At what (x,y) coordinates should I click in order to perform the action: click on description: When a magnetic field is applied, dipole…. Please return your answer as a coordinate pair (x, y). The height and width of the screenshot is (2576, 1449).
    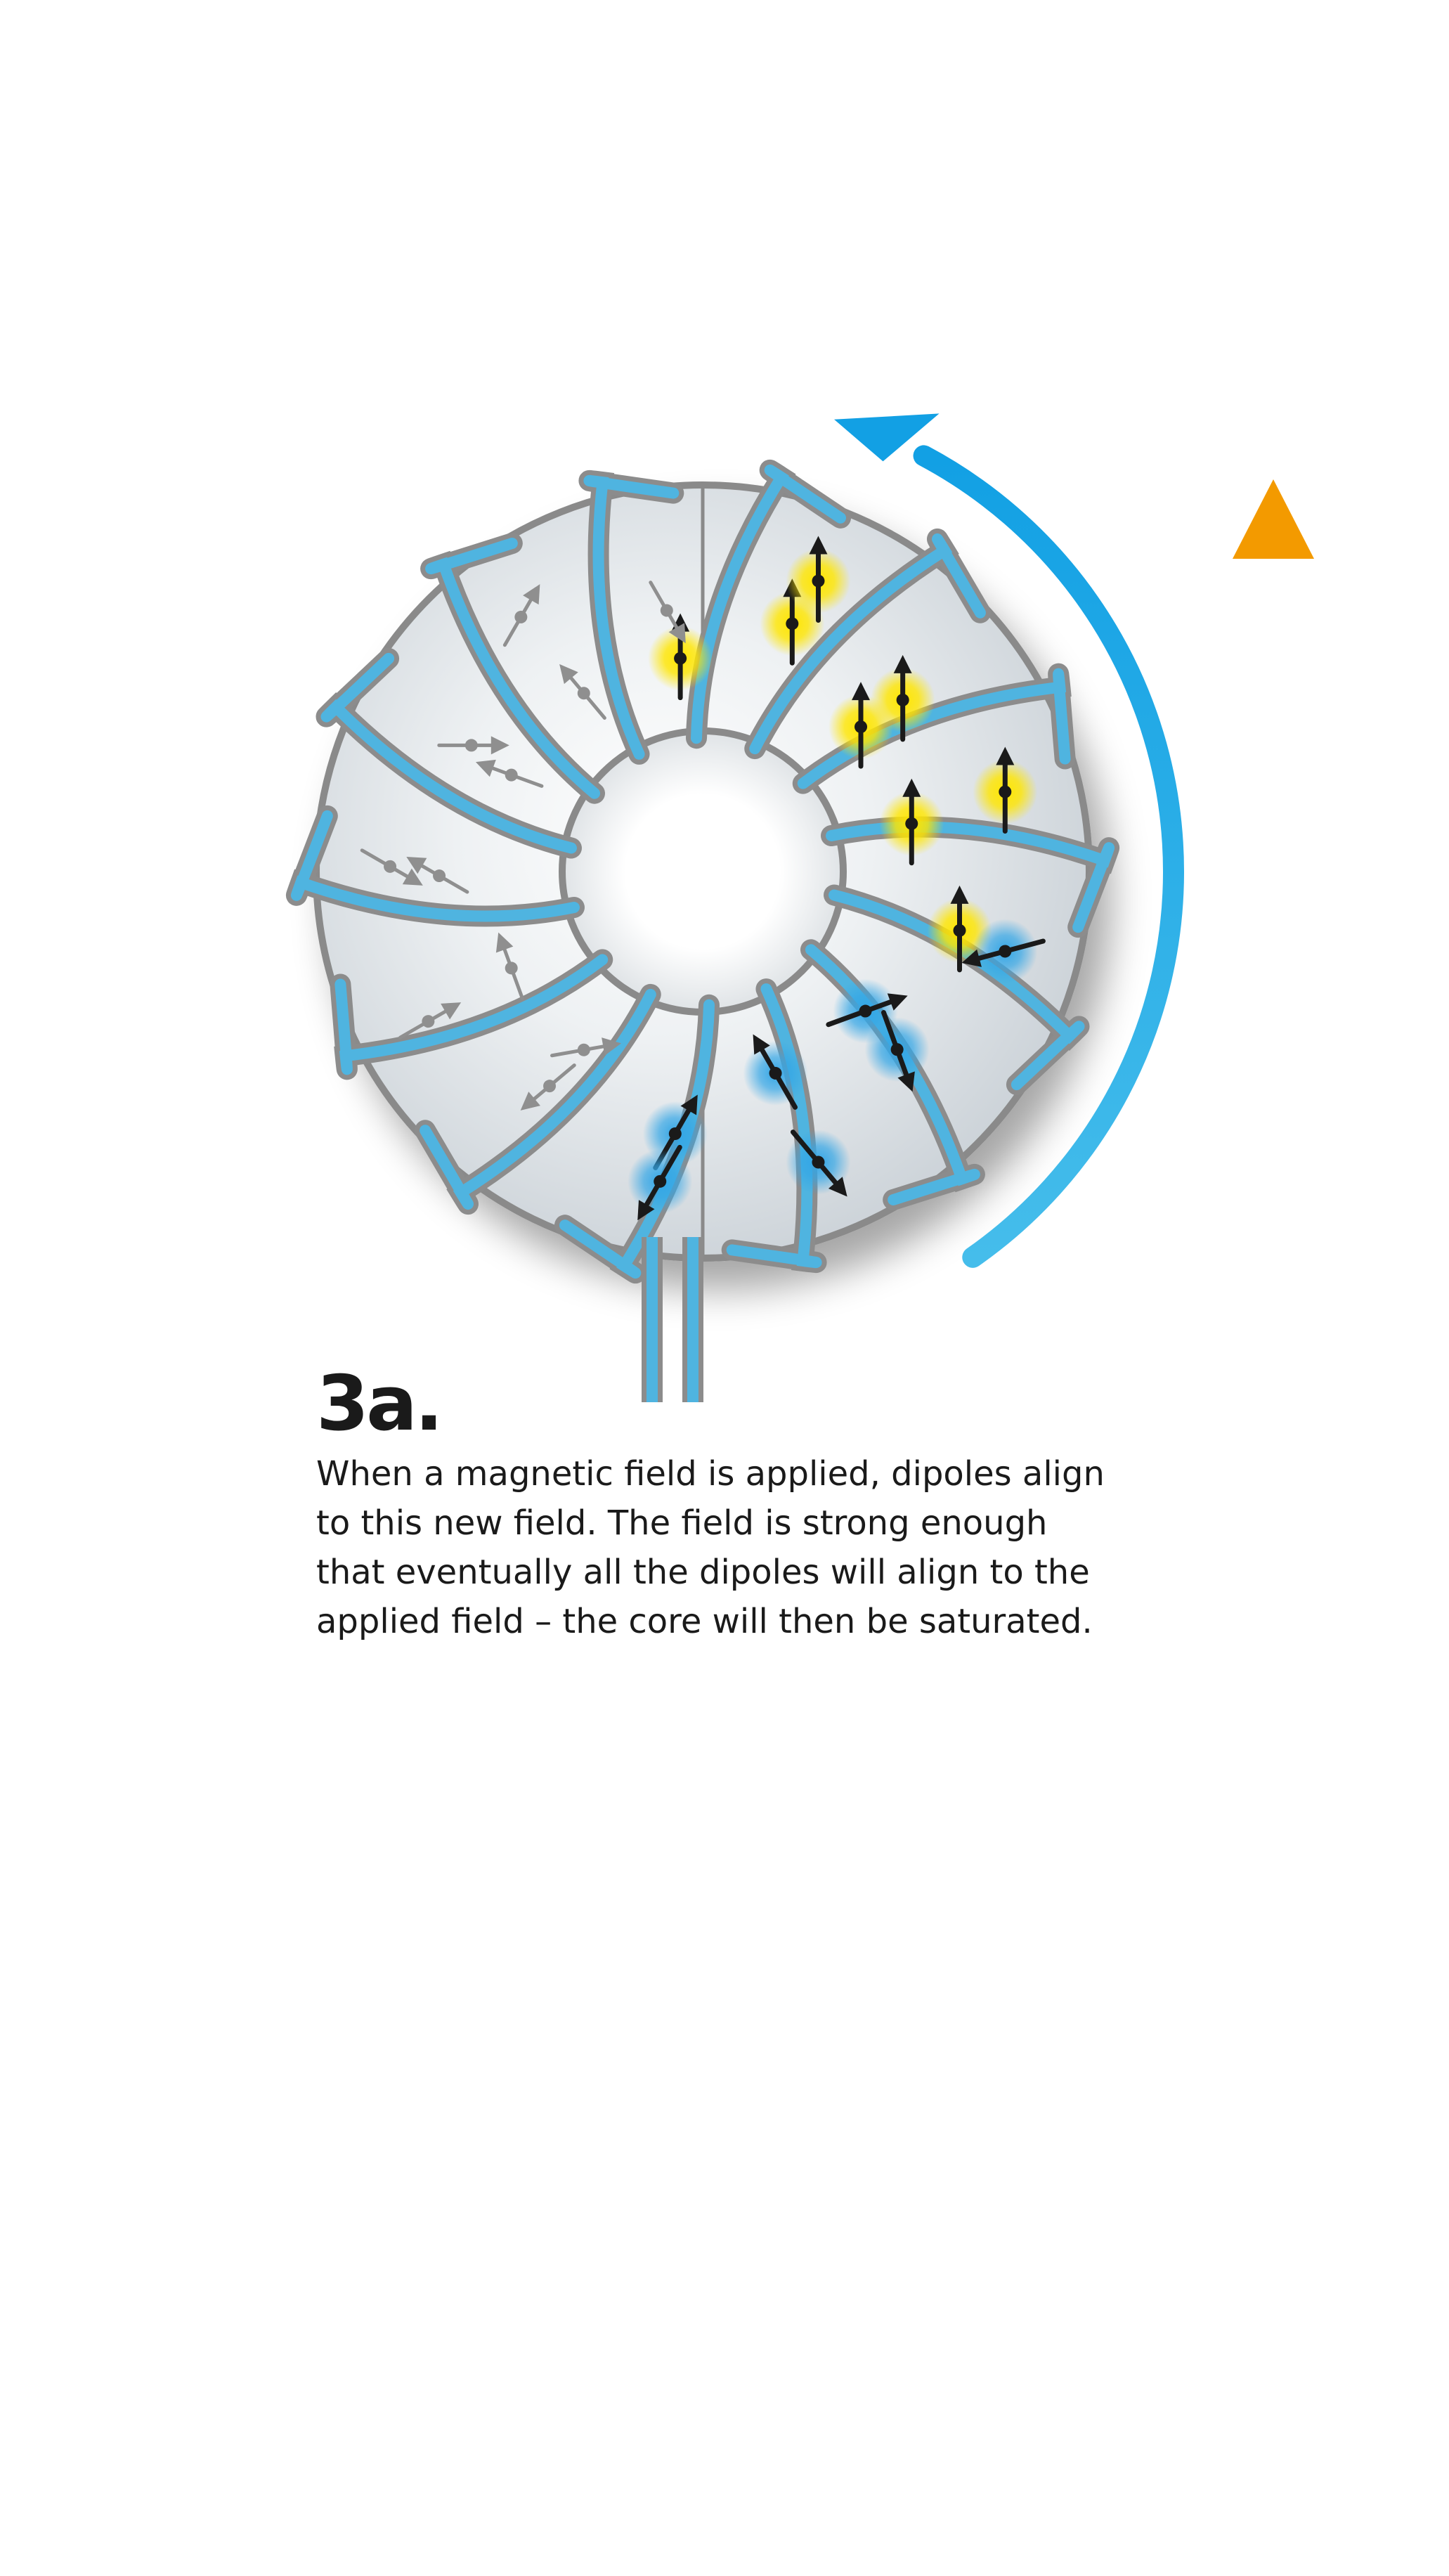
    Looking at the image, I should click on (756, 1547).